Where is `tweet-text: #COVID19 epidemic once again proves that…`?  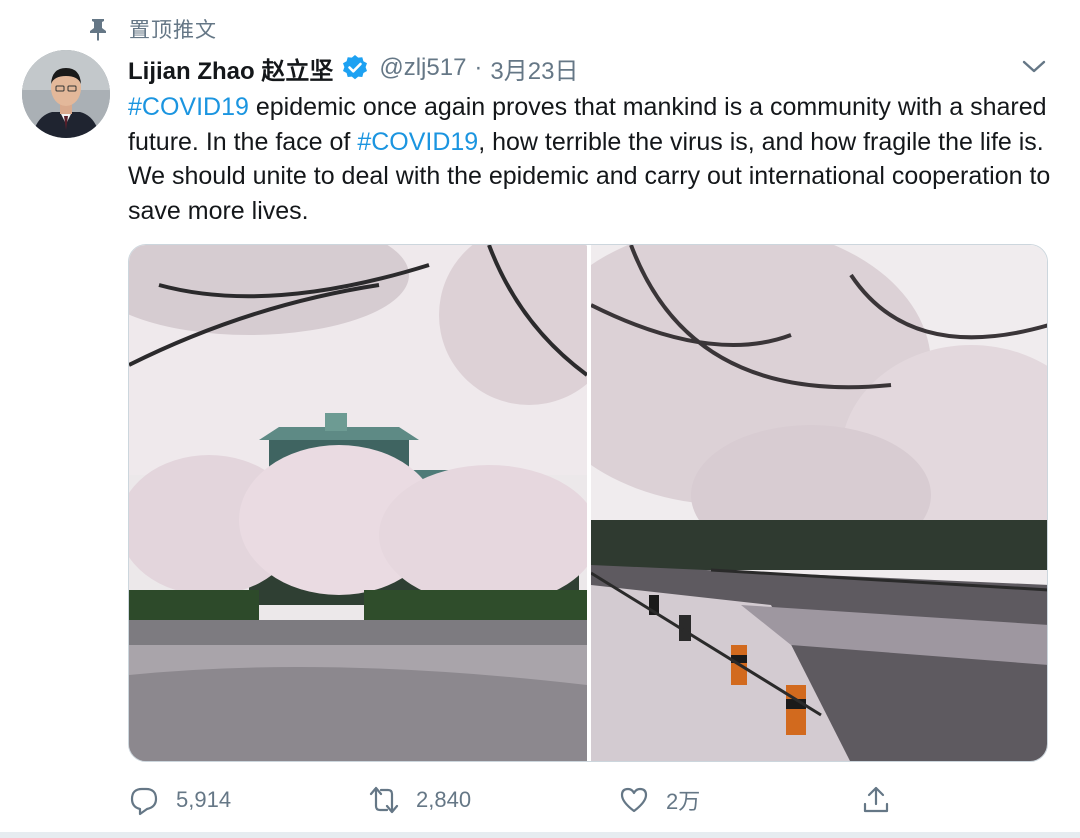 tweet-text: #COVID19 epidemic once again proves that… is located at coordinates (593, 159).